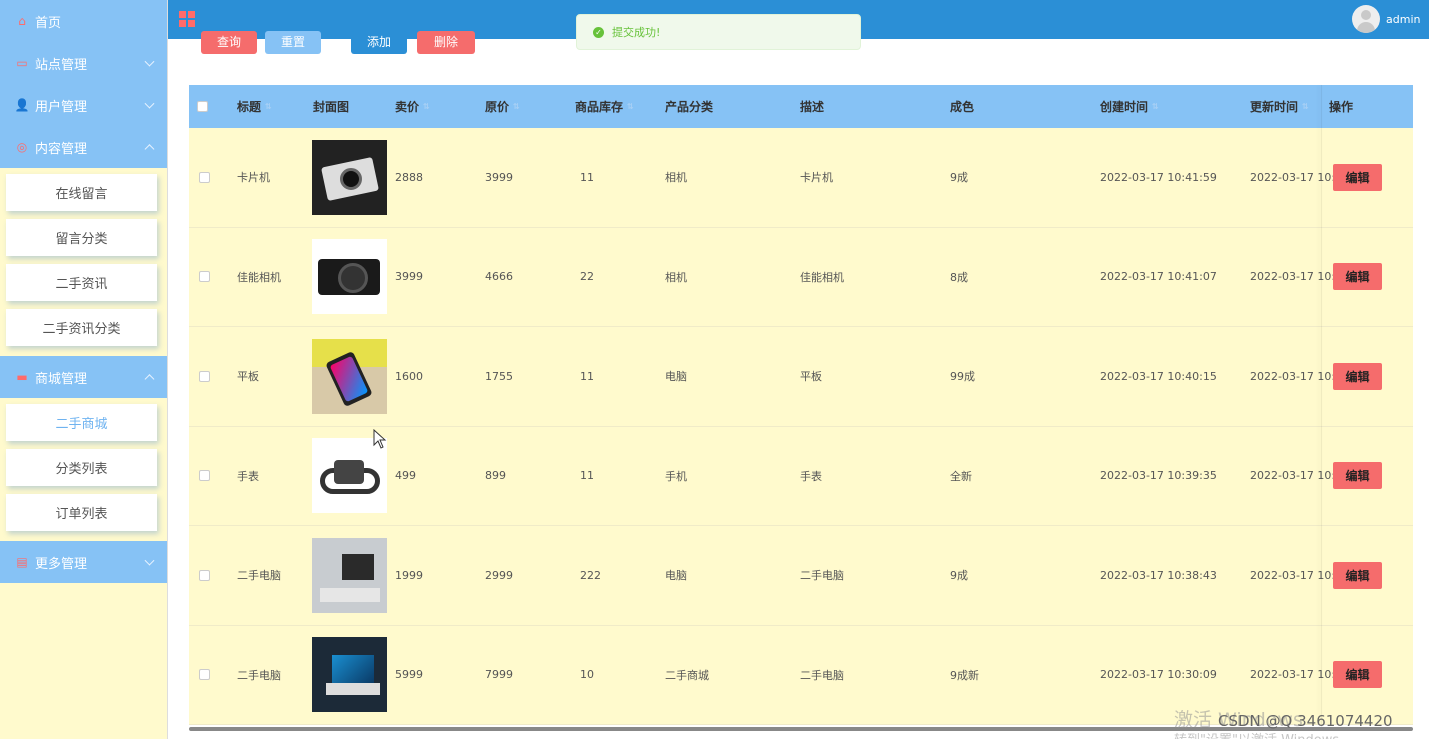  What do you see at coordinates (22, 63) in the screenshot?
I see `monitor-icon: ▭` at bounding box center [22, 63].